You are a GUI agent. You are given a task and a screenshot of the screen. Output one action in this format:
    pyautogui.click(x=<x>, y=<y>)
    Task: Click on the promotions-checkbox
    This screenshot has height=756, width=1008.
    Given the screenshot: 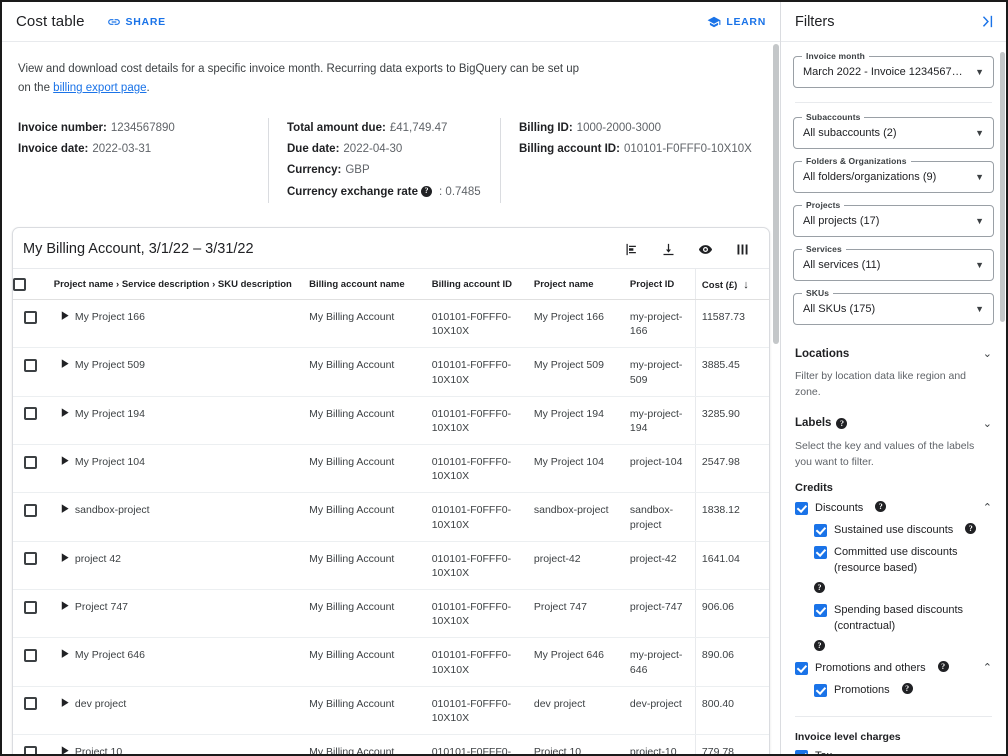 What is the action you would take?
    pyautogui.click(x=820, y=690)
    